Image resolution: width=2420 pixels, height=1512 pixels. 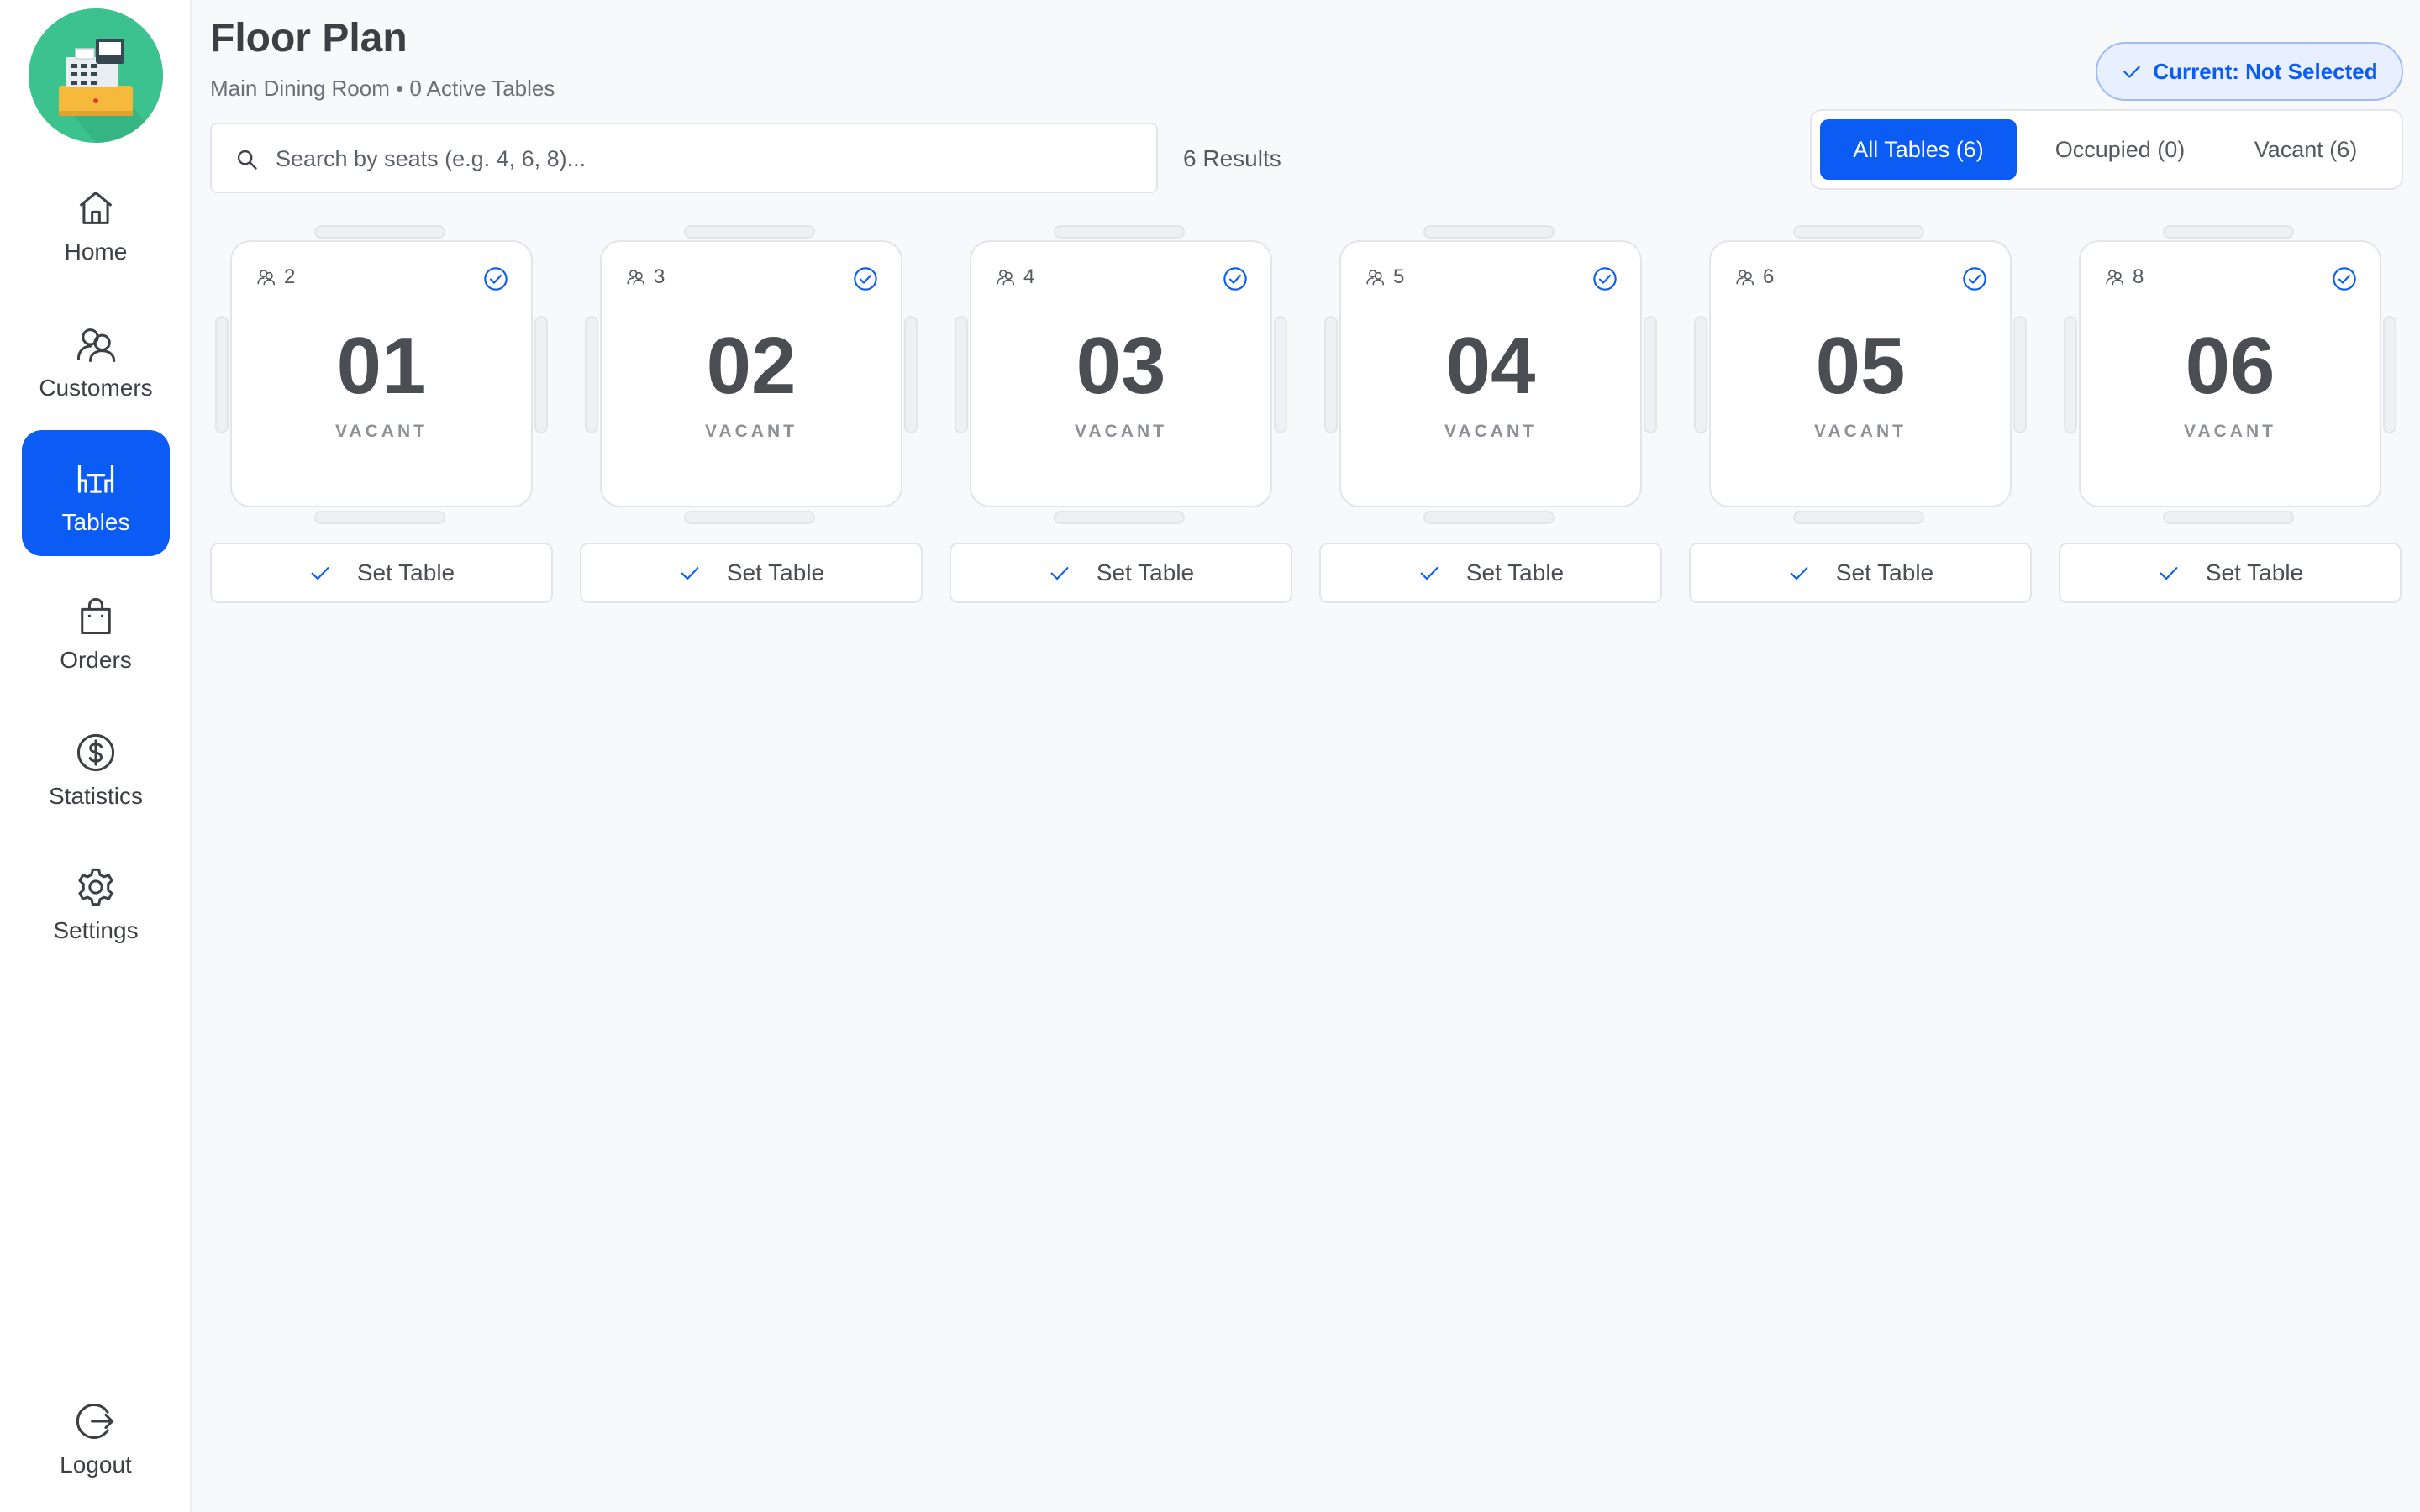 What do you see at coordinates (2266, 71) in the screenshot?
I see `current-table-label: Current: Not Selected` at bounding box center [2266, 71].